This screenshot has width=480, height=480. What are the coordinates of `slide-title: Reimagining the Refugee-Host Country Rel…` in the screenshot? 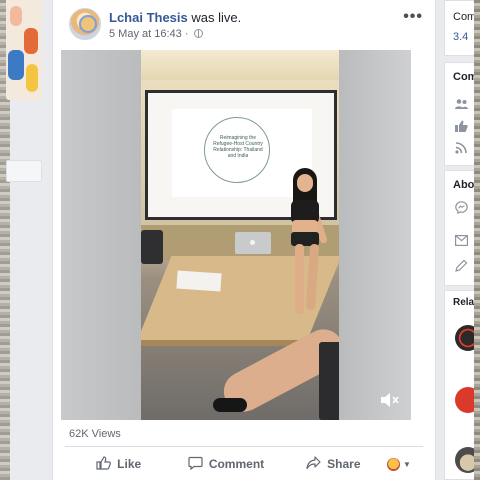 It's located at (238, 147).